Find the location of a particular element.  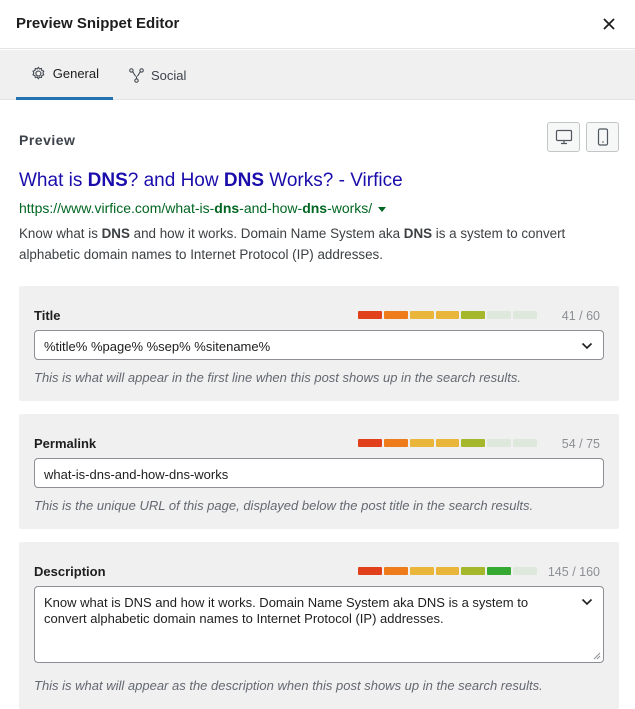

serp-title-text: ? and How is located at coordinates (175, 180).